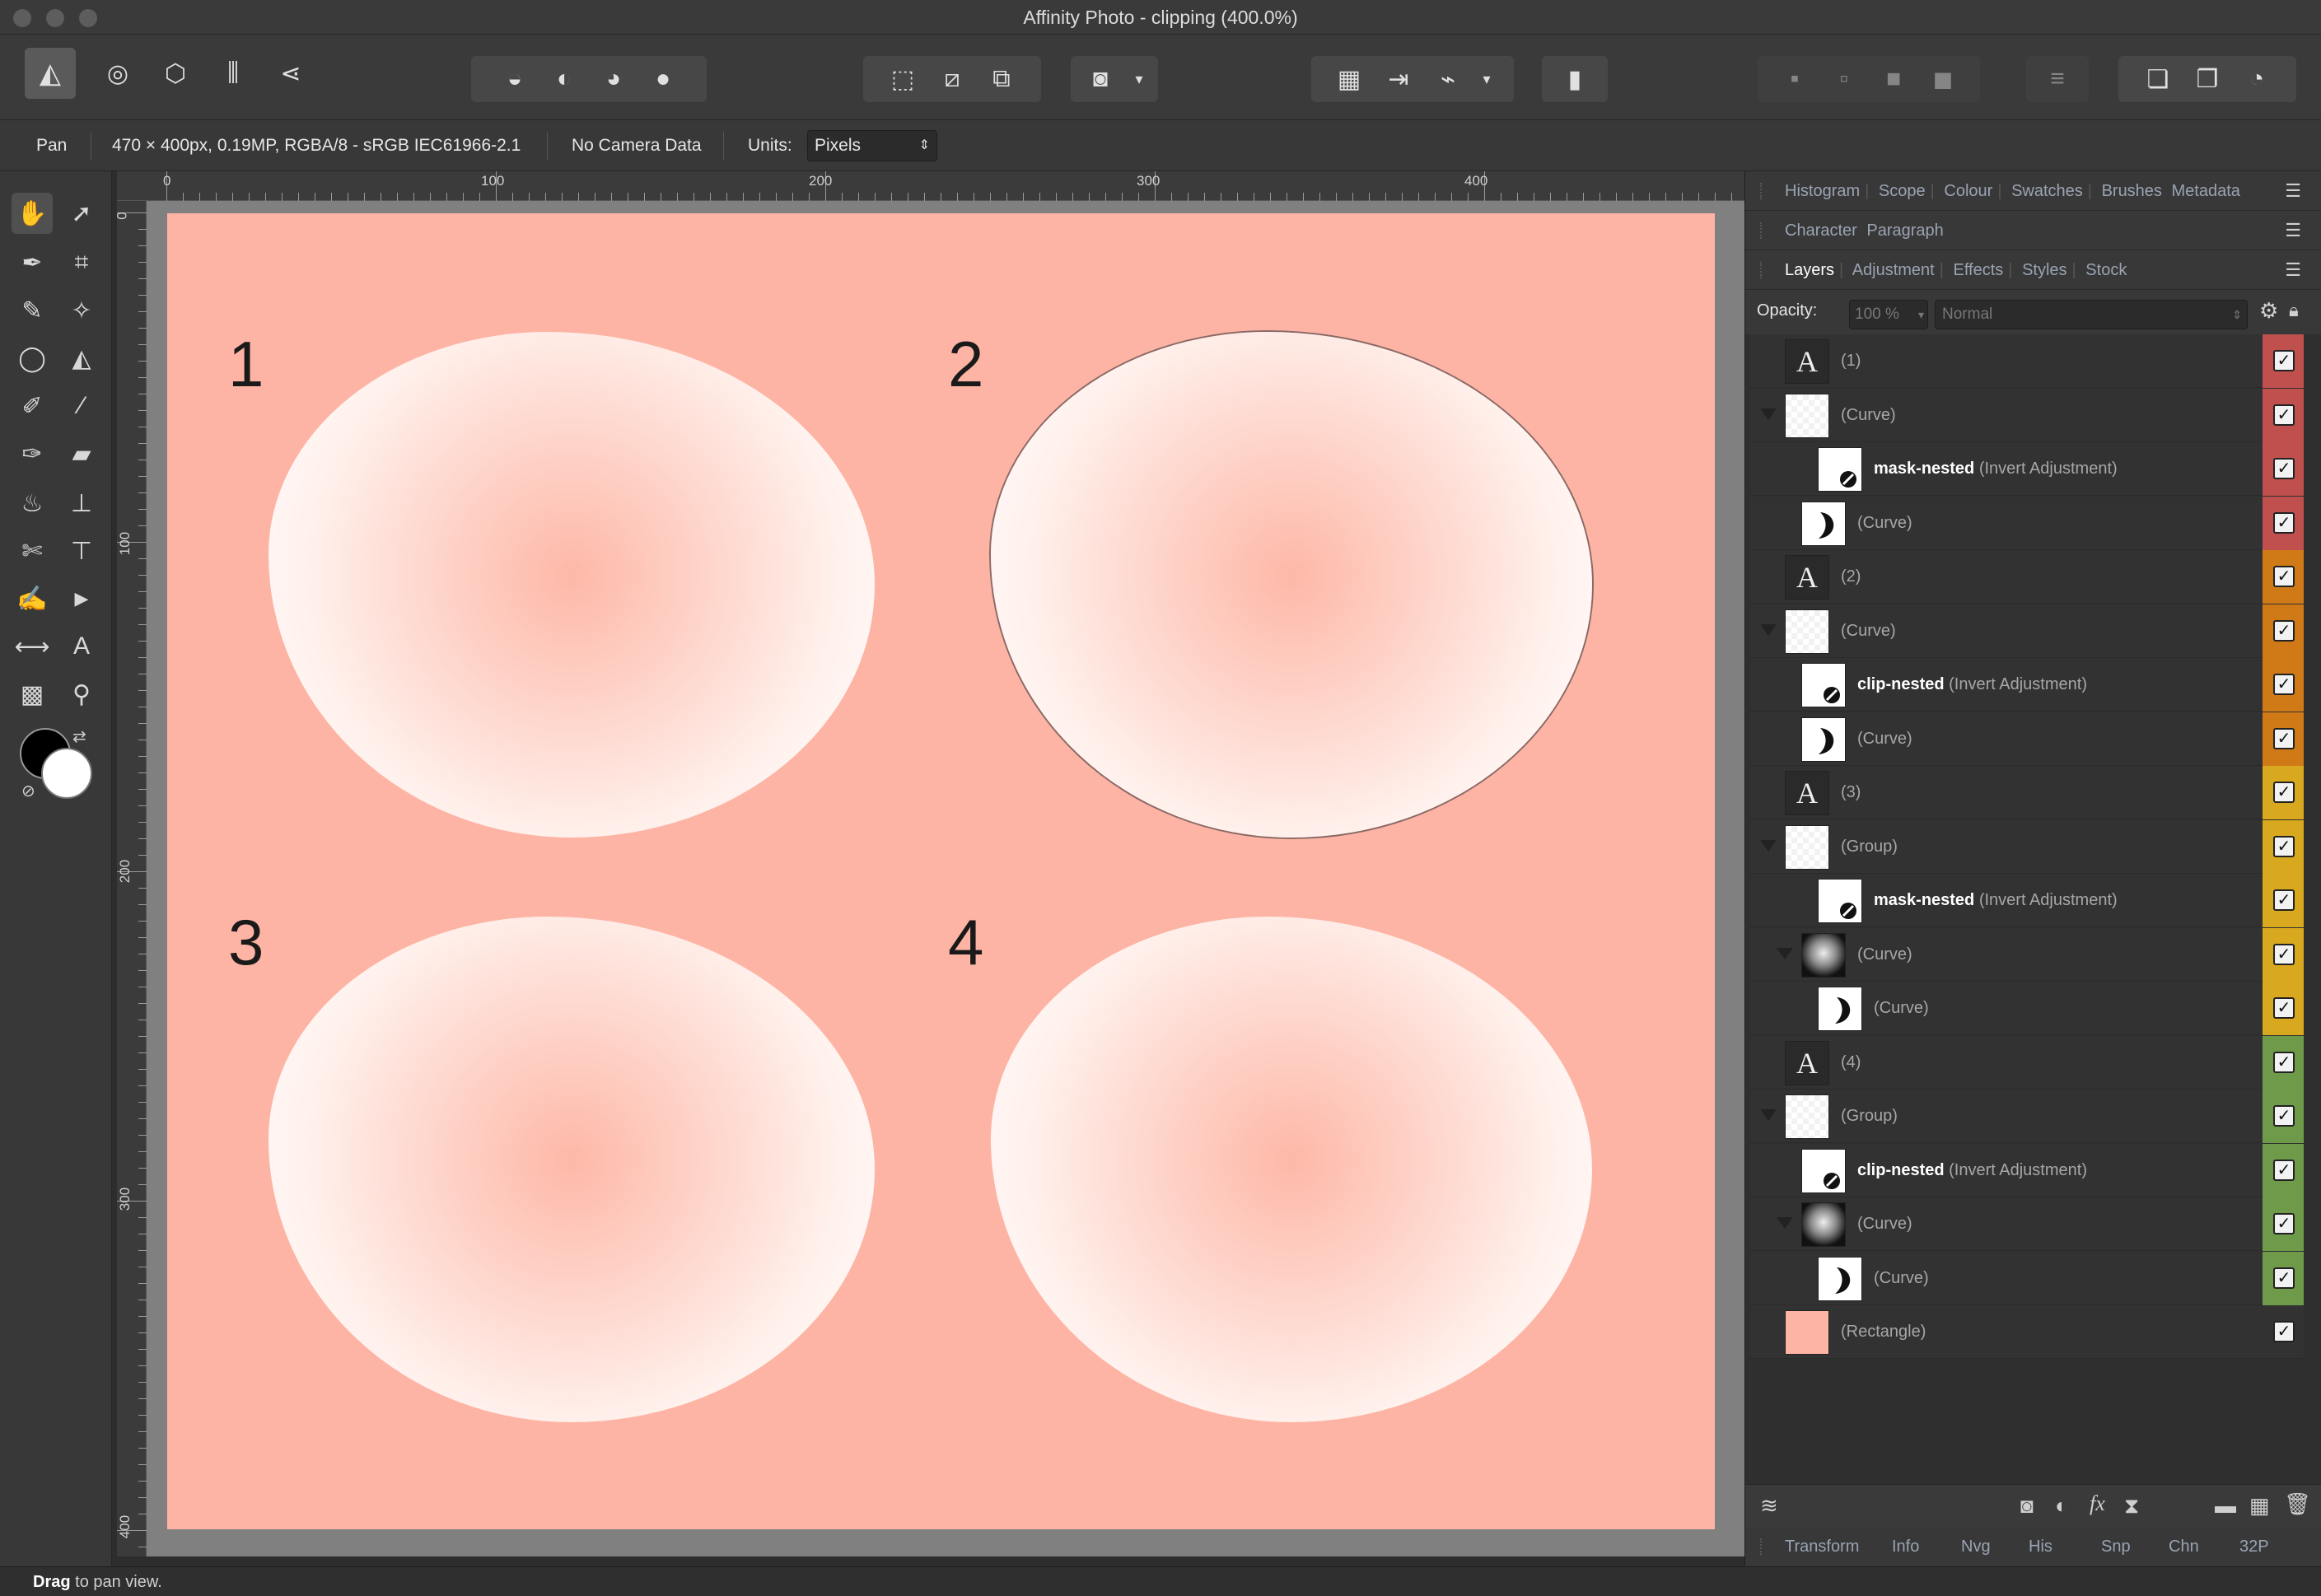 The image size is (2321, 1596). I want to click on pixel-brush-tool-icon: ⁄, so click(82, 406).